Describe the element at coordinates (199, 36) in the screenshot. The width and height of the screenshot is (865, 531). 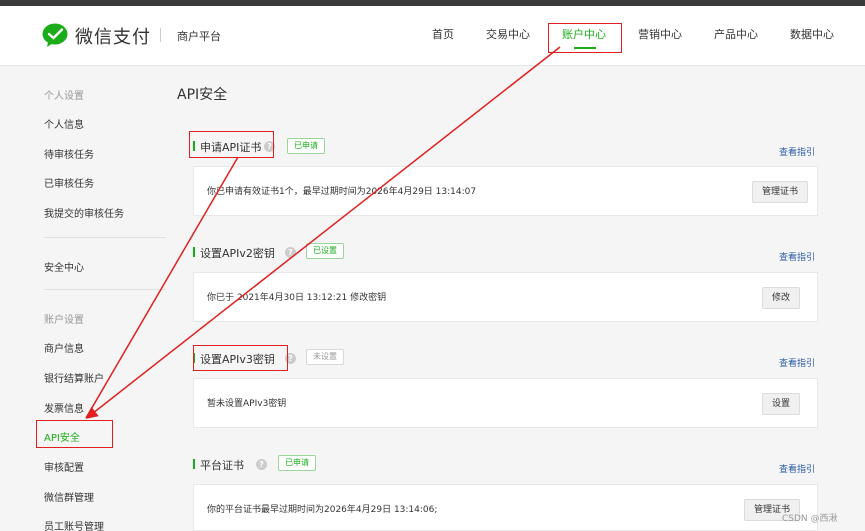
I see `merchant-platform-label: 商户平台` at that location.